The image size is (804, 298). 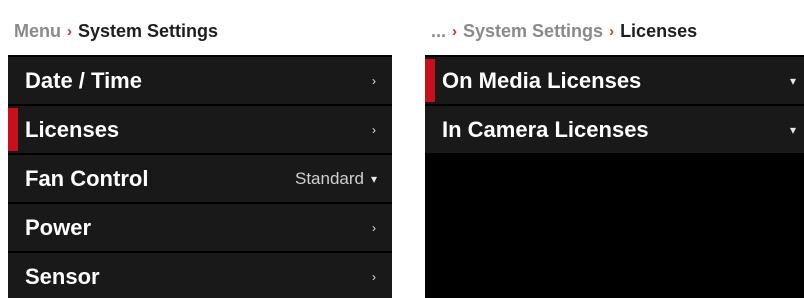 I want to click on menu-item-date-time: Date / Time ›, so click(x=200, y=80).